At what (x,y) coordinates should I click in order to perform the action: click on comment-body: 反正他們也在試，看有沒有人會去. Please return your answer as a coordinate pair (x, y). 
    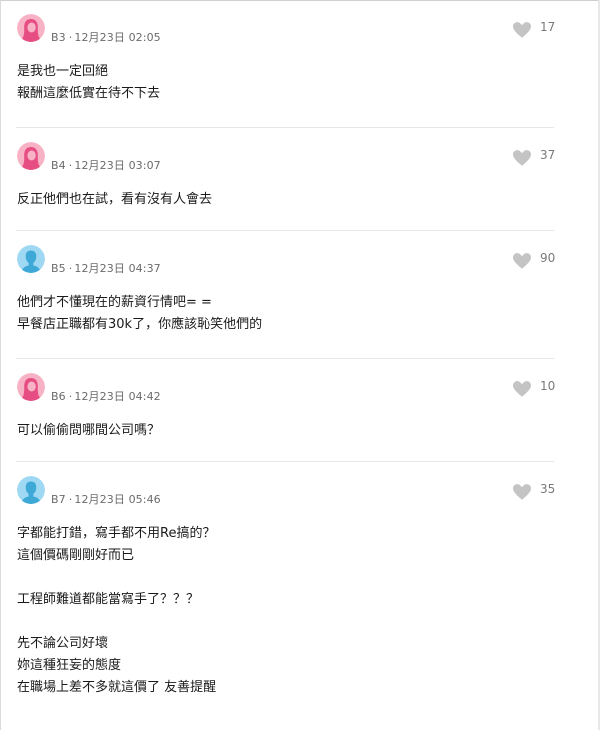
    Looking at the image, I should click on (287, 200).